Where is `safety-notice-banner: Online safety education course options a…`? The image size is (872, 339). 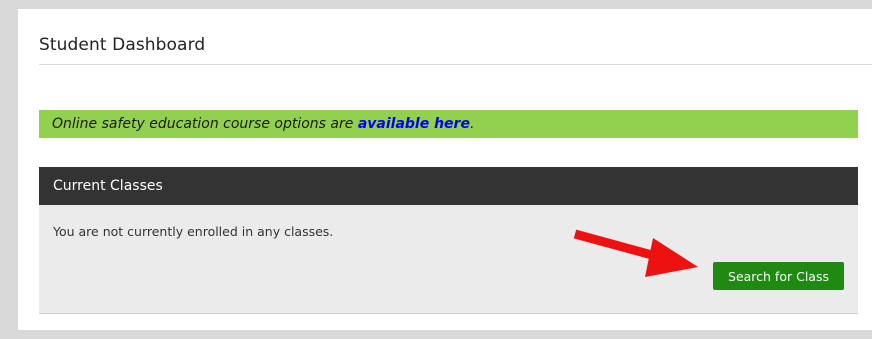
safety-notice-banner: Online safety education course options a… is located at coordinates (448, 124).